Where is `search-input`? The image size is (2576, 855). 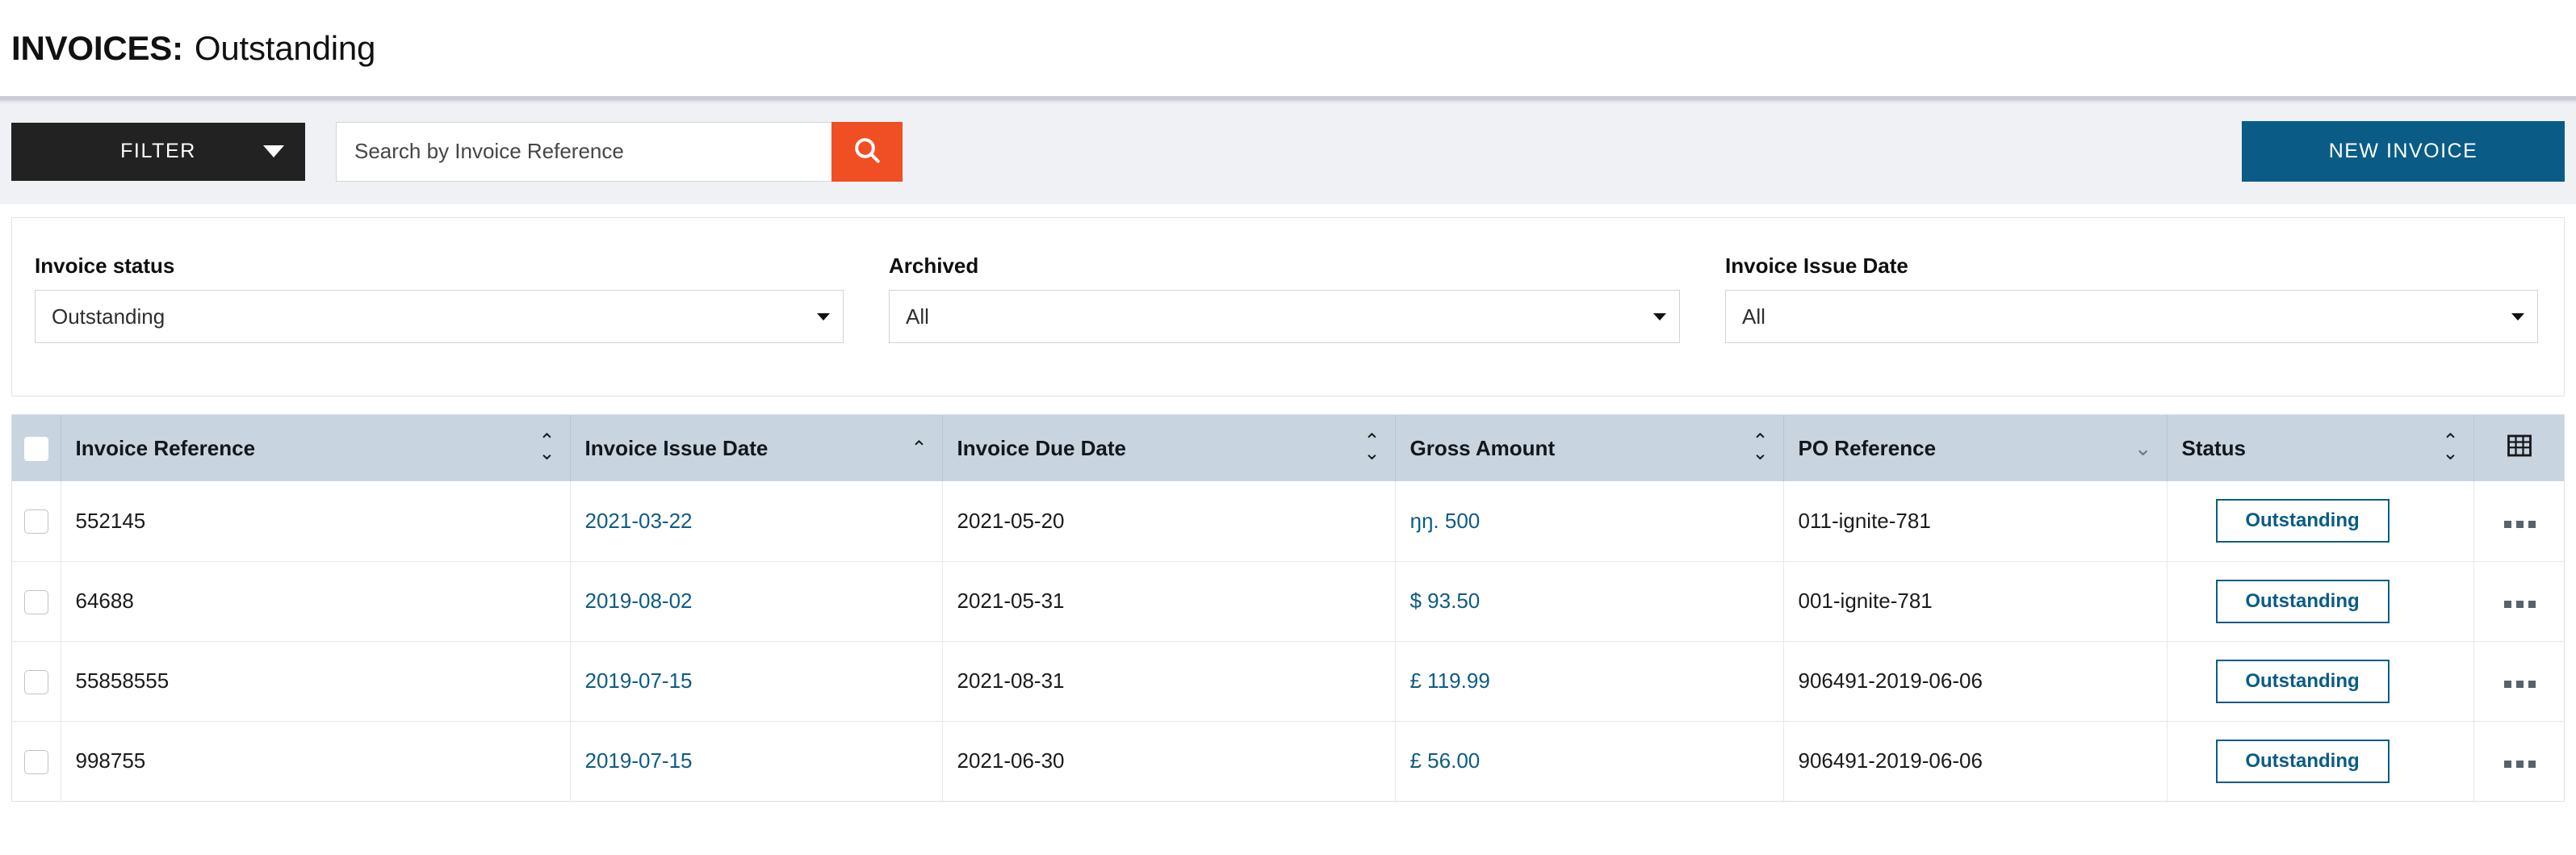 search-input is located at coordinates (583, 152).